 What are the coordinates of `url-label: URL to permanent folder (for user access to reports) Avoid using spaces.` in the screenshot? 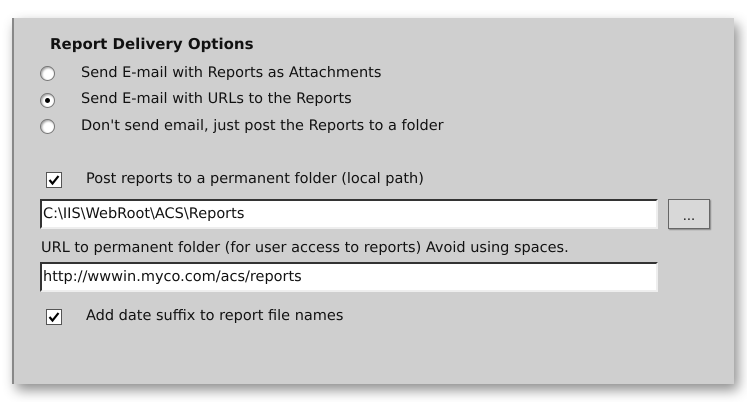 It's located at (305, 248).